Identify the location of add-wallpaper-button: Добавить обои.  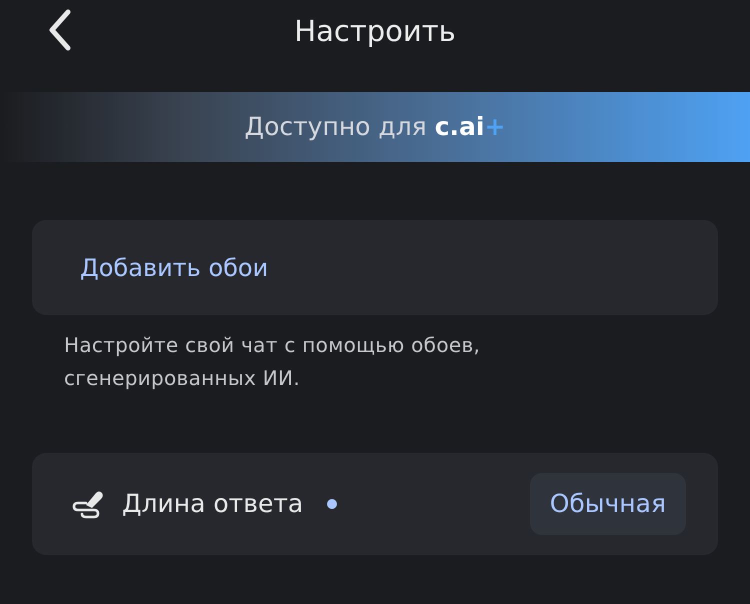
(375, 267).